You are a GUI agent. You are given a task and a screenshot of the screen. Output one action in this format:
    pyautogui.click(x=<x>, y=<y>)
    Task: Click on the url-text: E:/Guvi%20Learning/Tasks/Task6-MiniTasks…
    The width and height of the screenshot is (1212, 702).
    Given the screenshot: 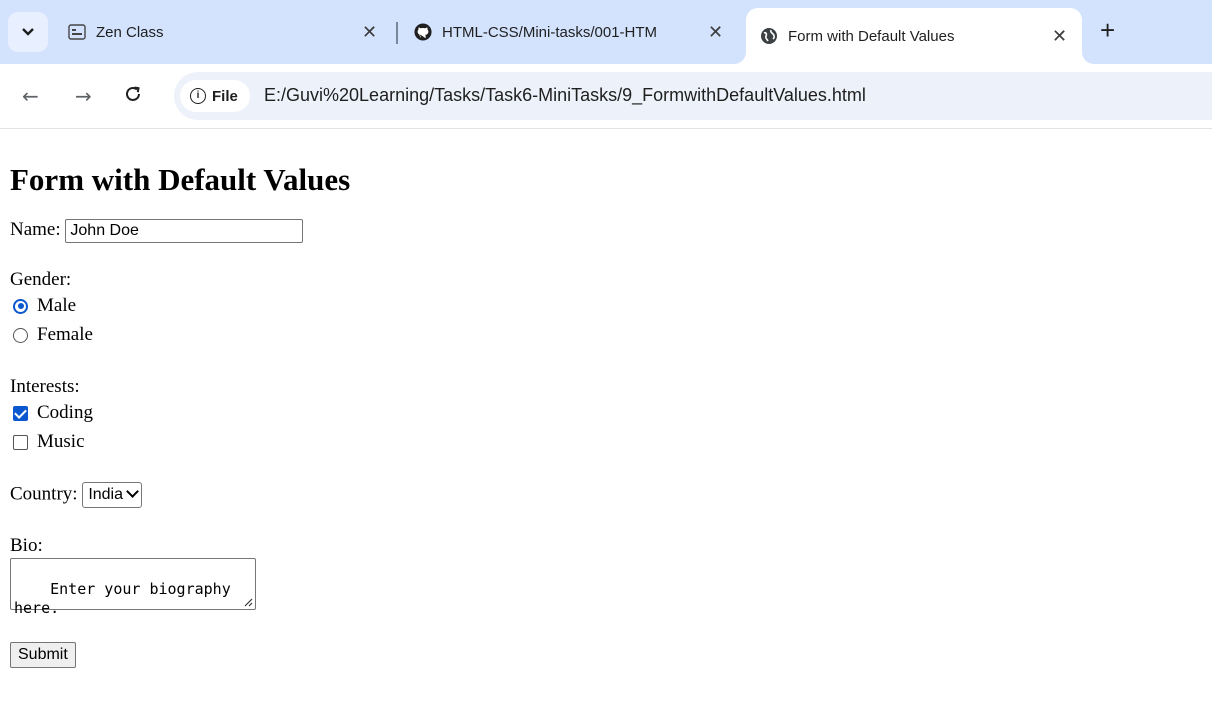 What is the action you would take?
    pyautogui.click(x=565, y=95)
    